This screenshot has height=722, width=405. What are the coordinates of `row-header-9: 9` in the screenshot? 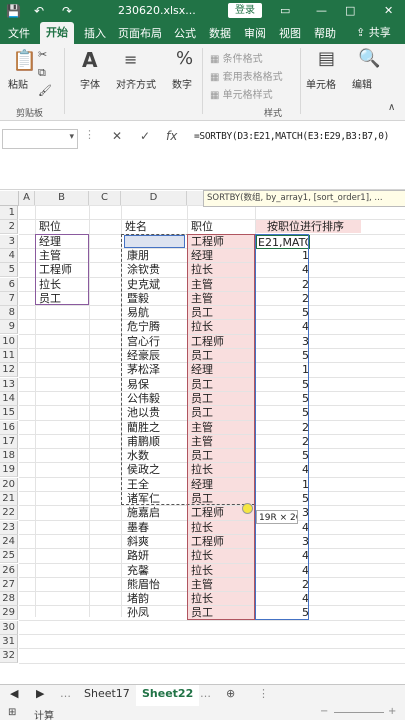 It's located at (9, 327).